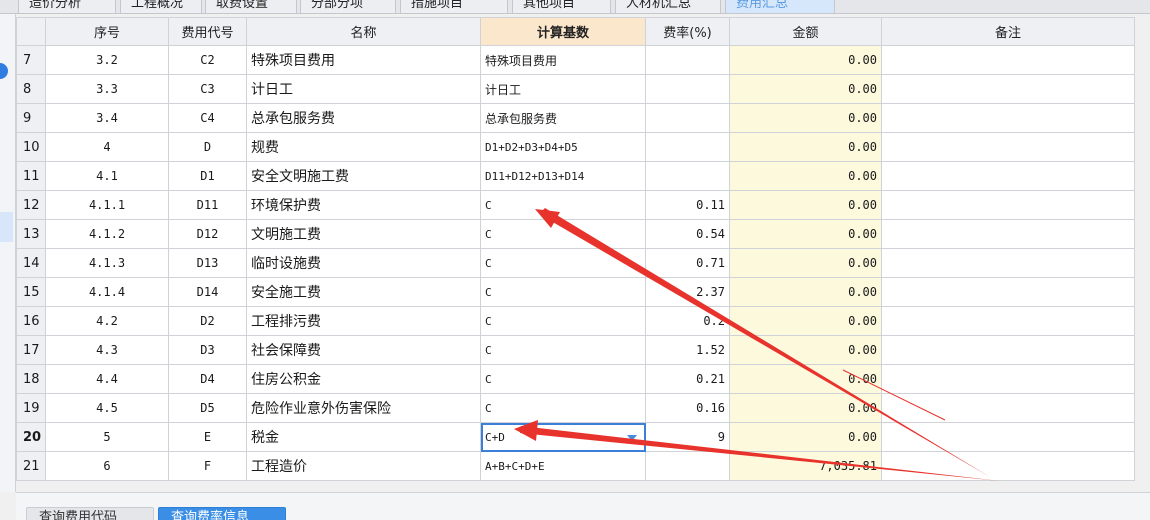 Image resolution: width=1150 pixels, height=520 pixels. What do you see at coordinates (363, 60) in the screenshot?
I see `name-cell: 特殊项目费用` at bounding box center [363, 60].